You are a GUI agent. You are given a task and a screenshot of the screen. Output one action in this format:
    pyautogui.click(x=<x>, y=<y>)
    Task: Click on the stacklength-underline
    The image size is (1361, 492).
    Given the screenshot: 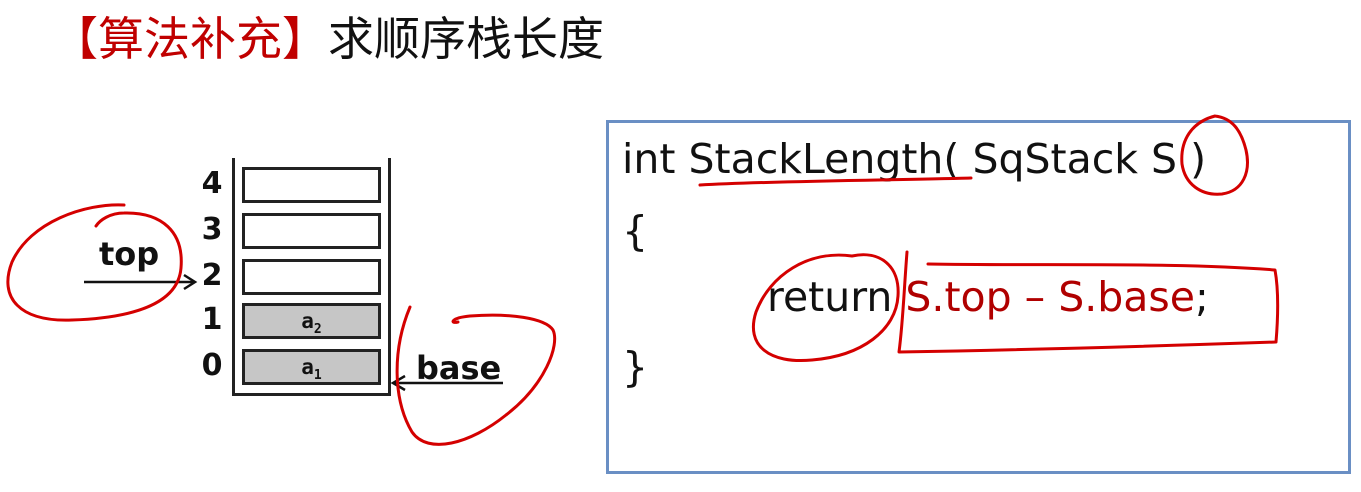 What is the action you would take?
    pyautogui.click(x=835, y=181)
    